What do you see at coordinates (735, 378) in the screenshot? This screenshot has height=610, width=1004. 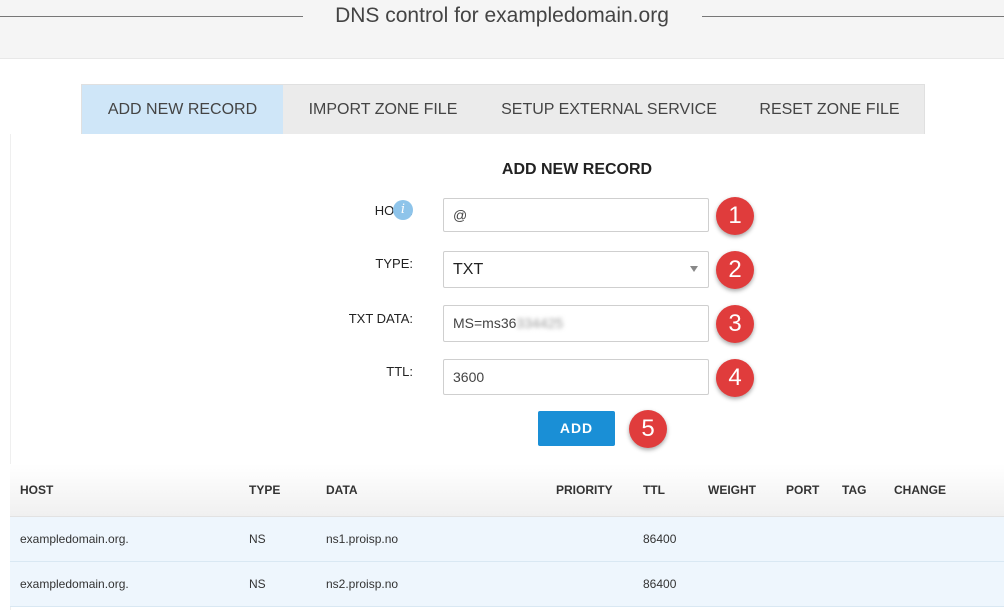 I see `step-badge-4: 4` at bounding box center [735, 378].